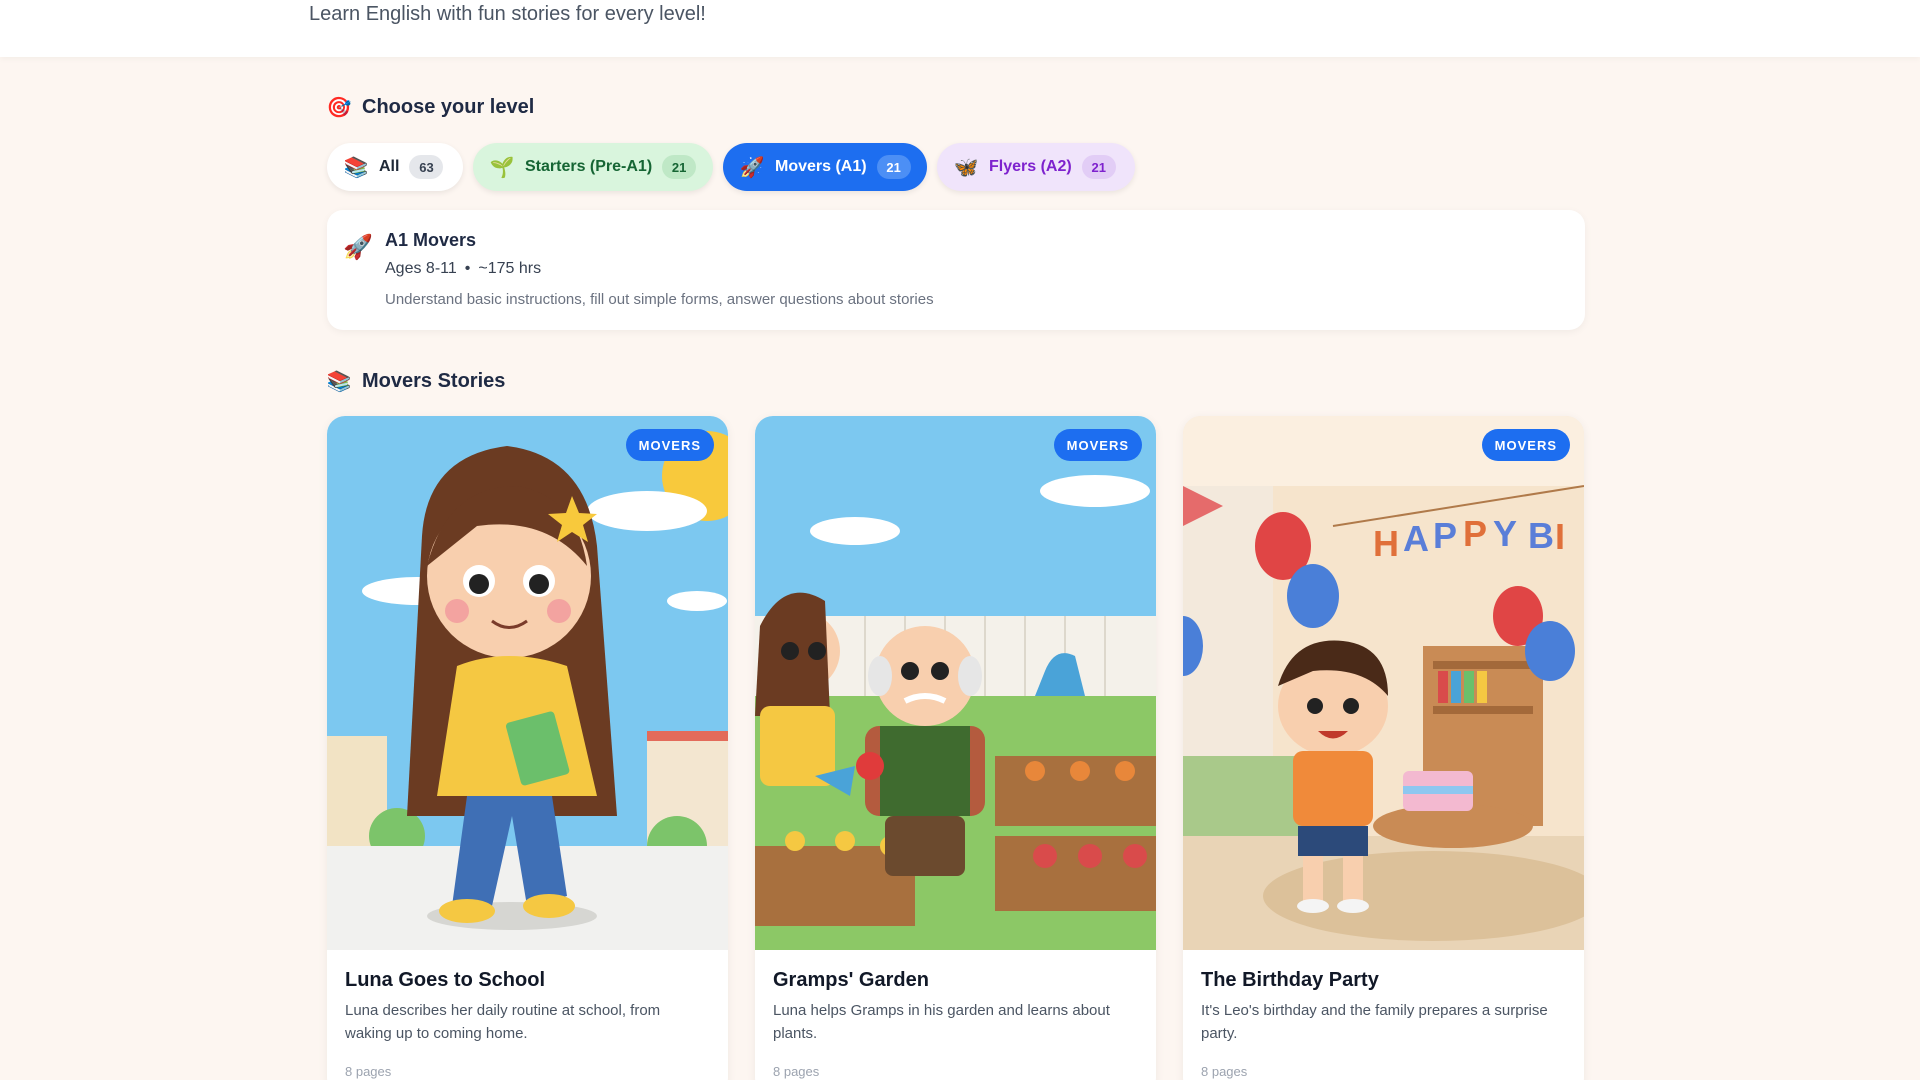  I want to click on target-icon: 🎯, so click(339, 107).